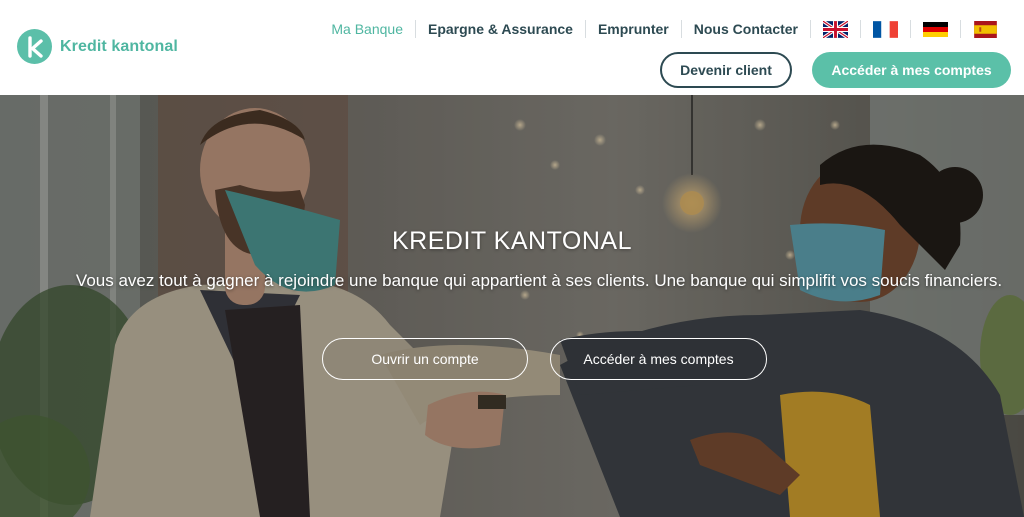  What do you see at coordinates (373, 29) in the screenshot?
I see `nav-item-ma-banque: Ma Banque` at bounding box center [373, 29].